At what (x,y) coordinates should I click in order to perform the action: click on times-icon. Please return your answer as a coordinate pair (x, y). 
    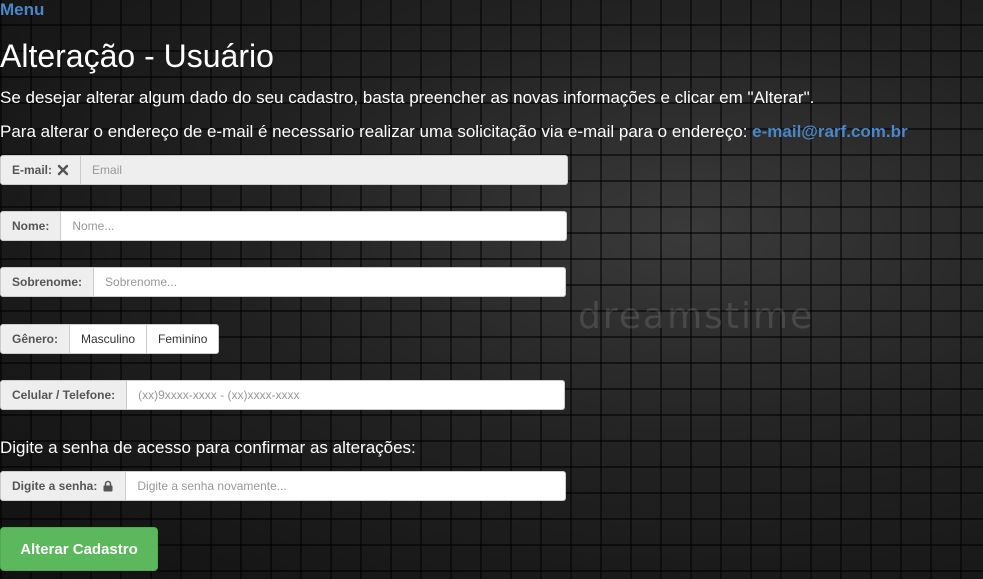
    Looking at the image, I should click on (63, 170).